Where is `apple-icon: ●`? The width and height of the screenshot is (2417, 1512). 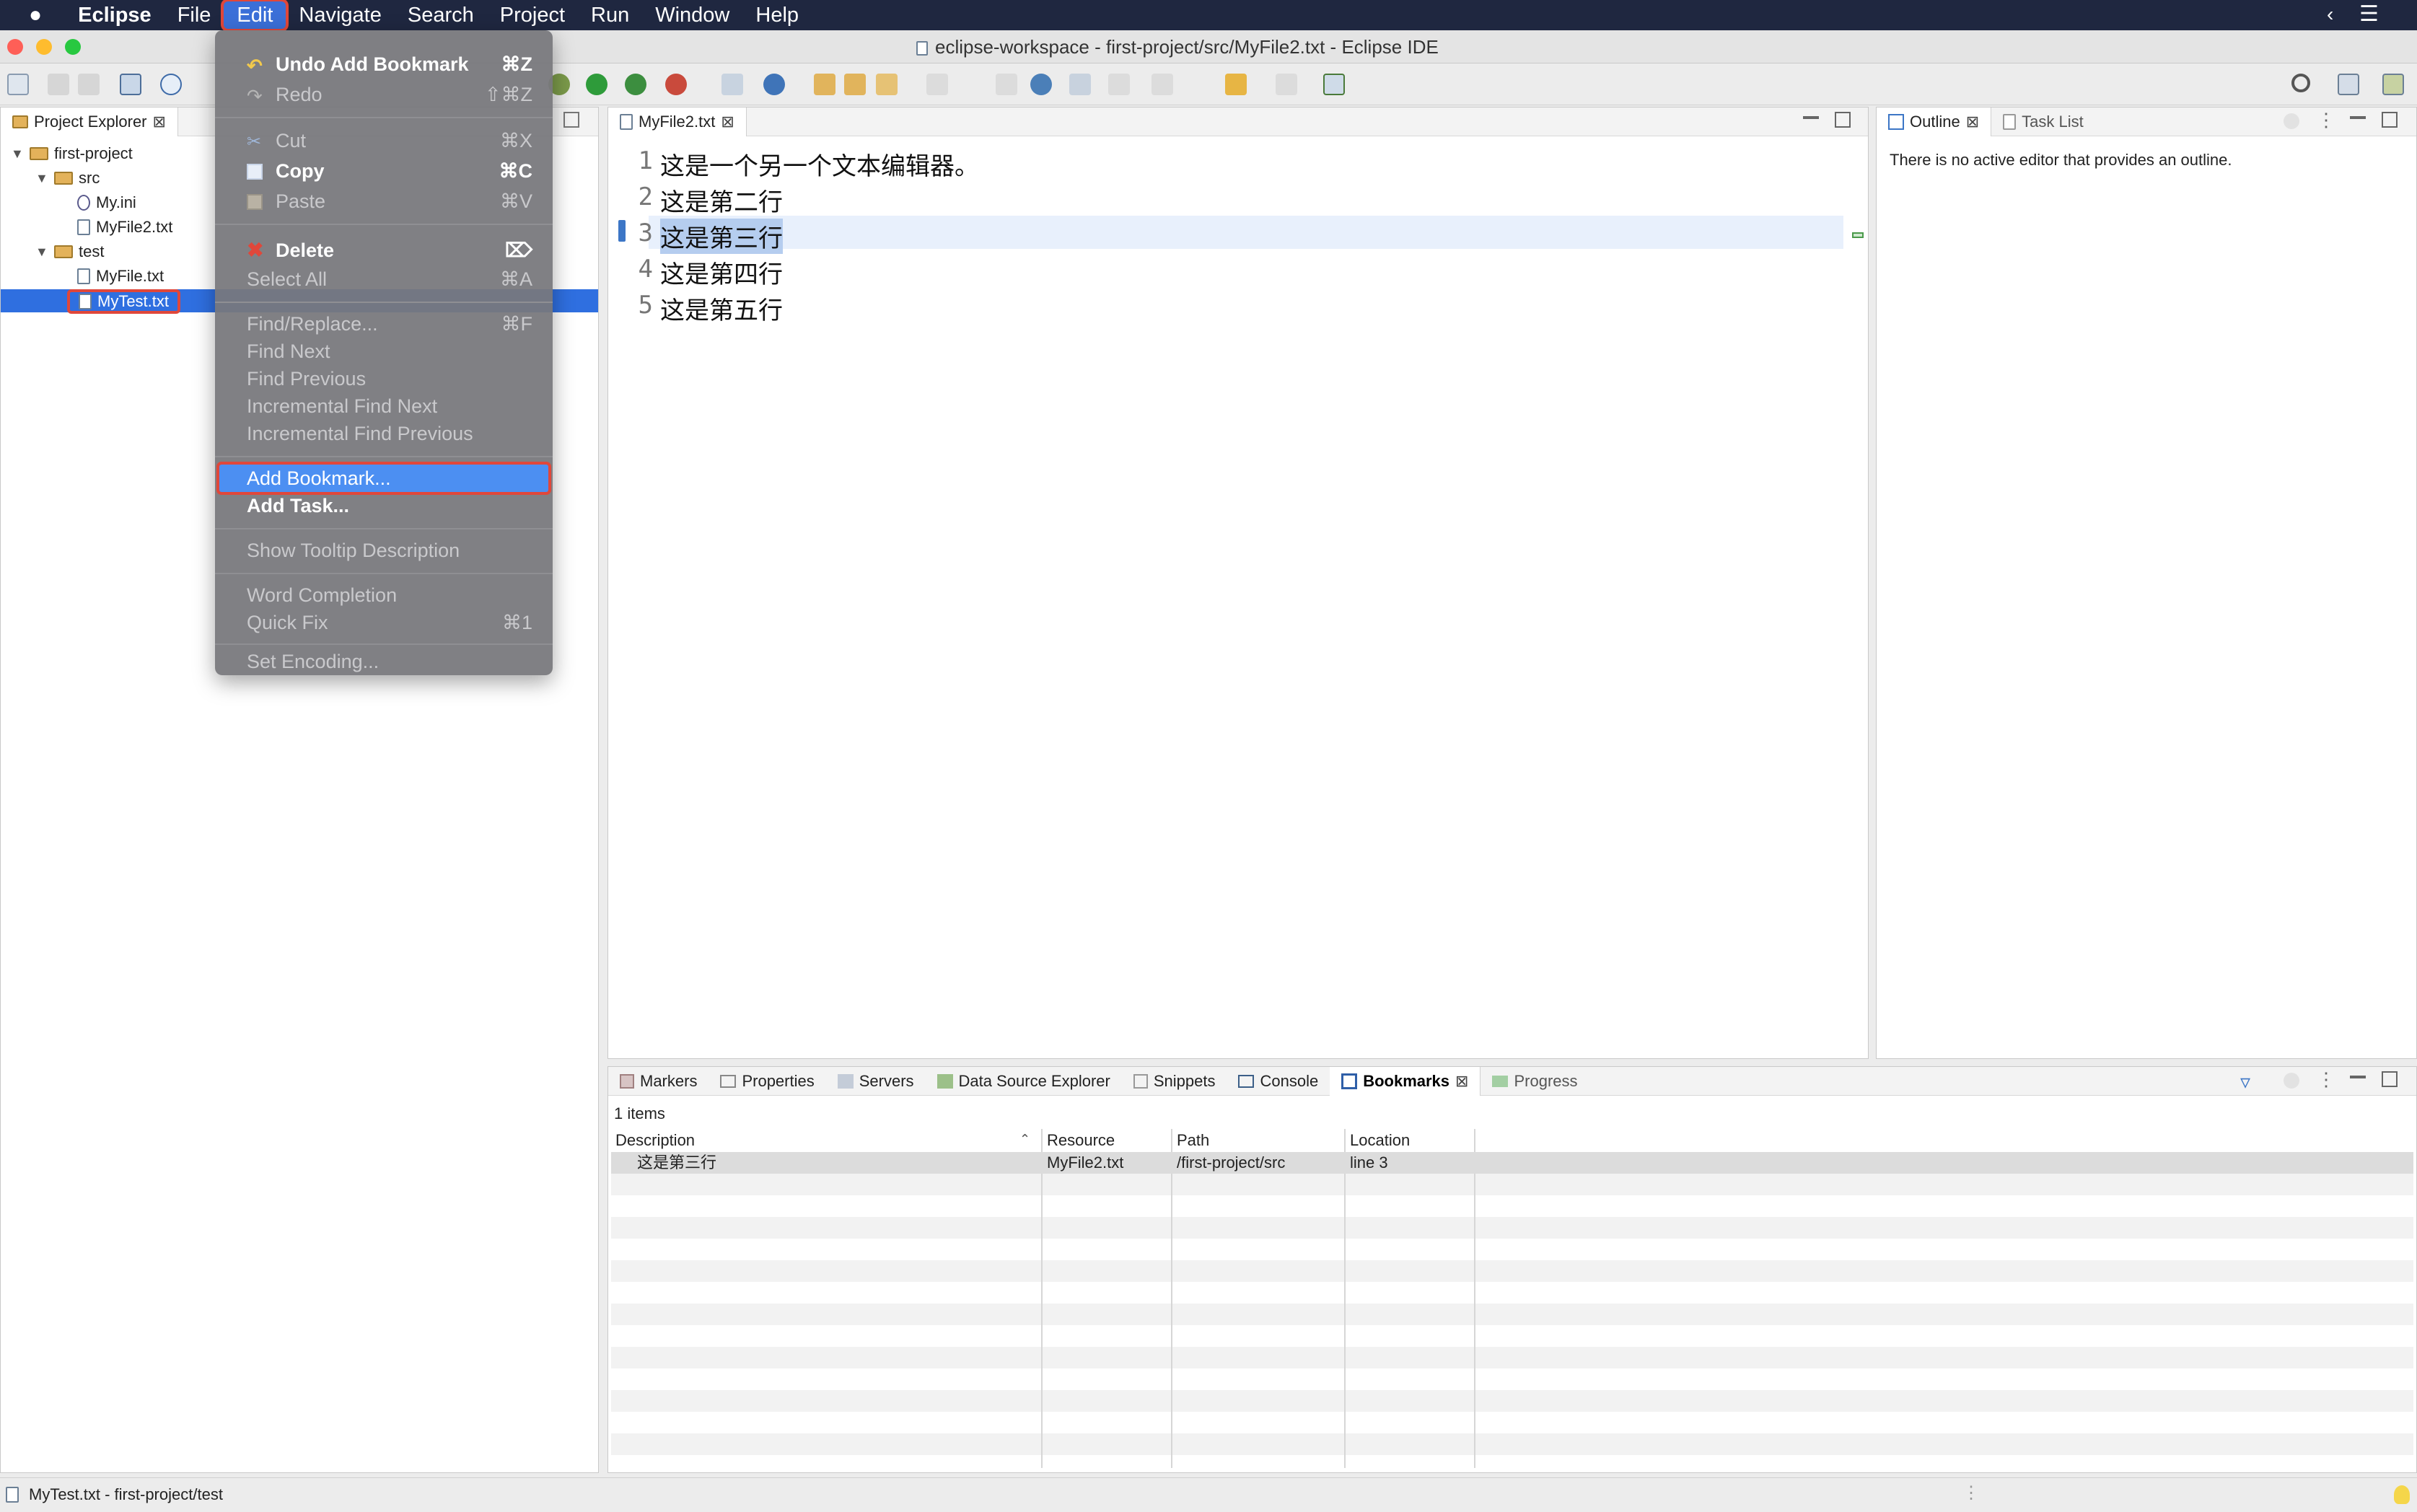
apple-icon: ● is located at coordinates (36, 15).